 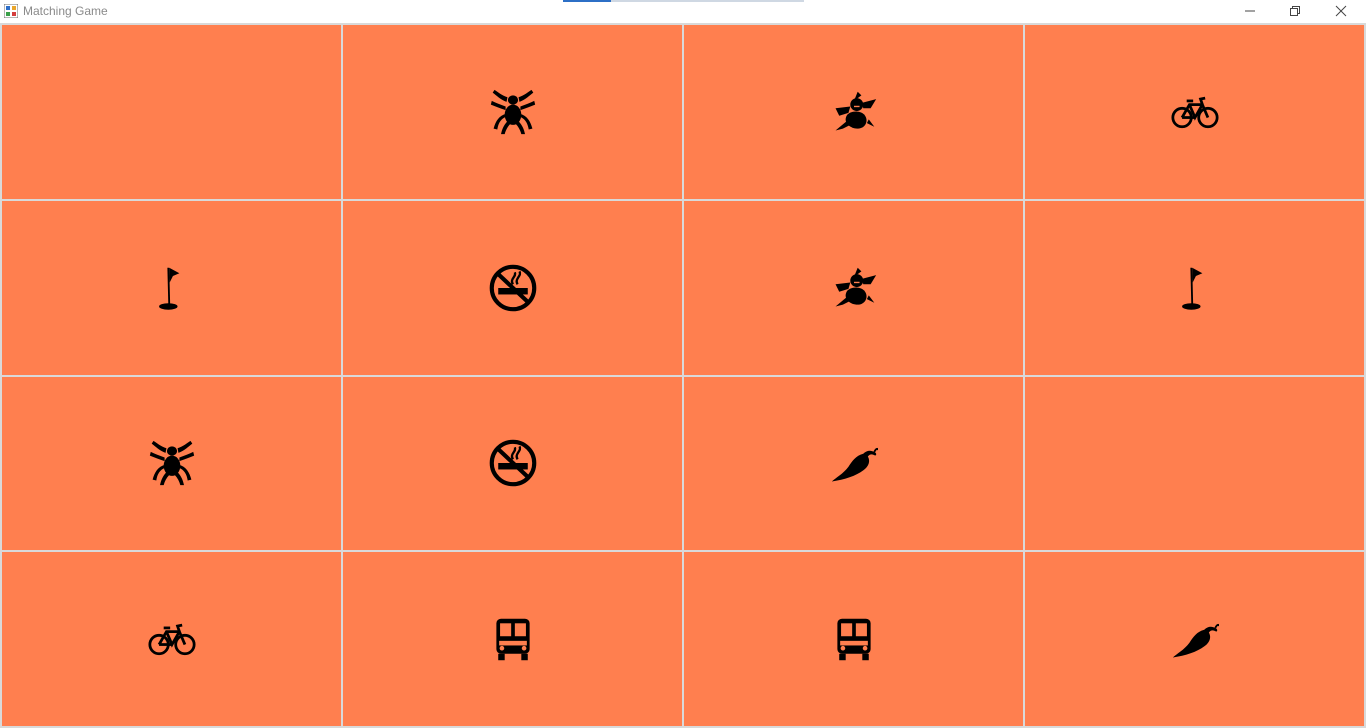 I want to click on tile-r2-c2, so click(x=512, y=287).